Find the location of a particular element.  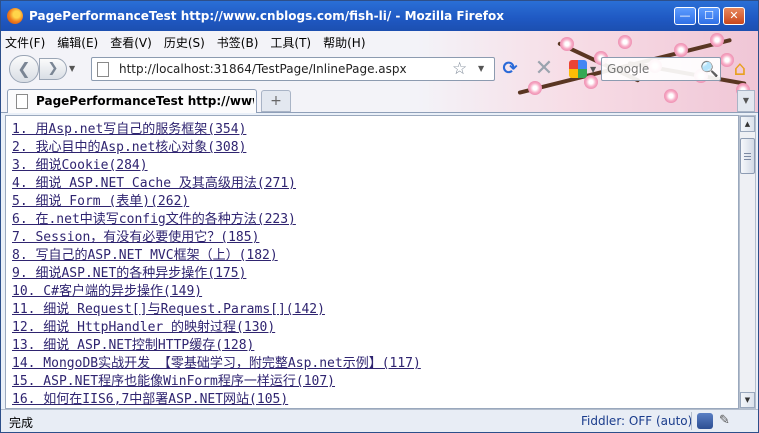

reload-button: ⟳ is located at coordinates (510, 70).